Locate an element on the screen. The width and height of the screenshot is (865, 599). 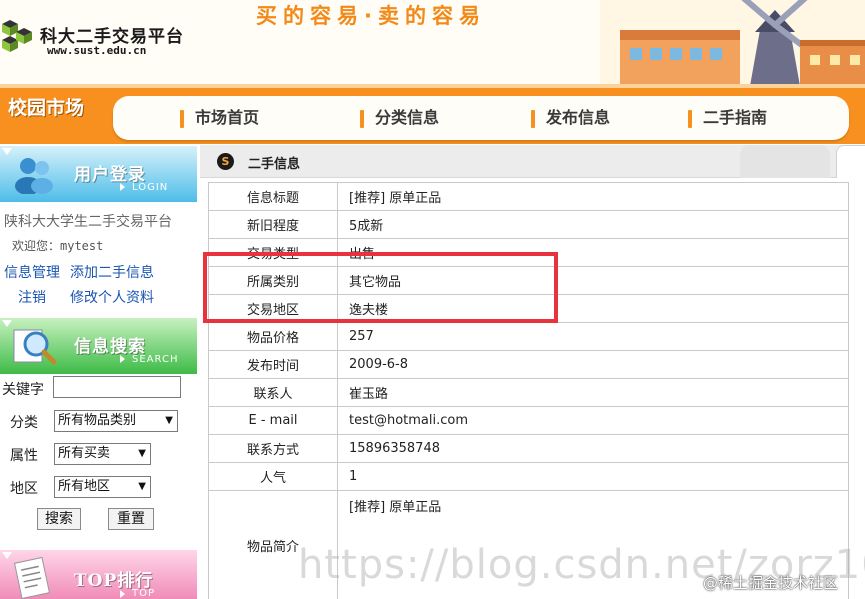
table-row: 联系方式 15896358748 is located at coordinates (528, 448).